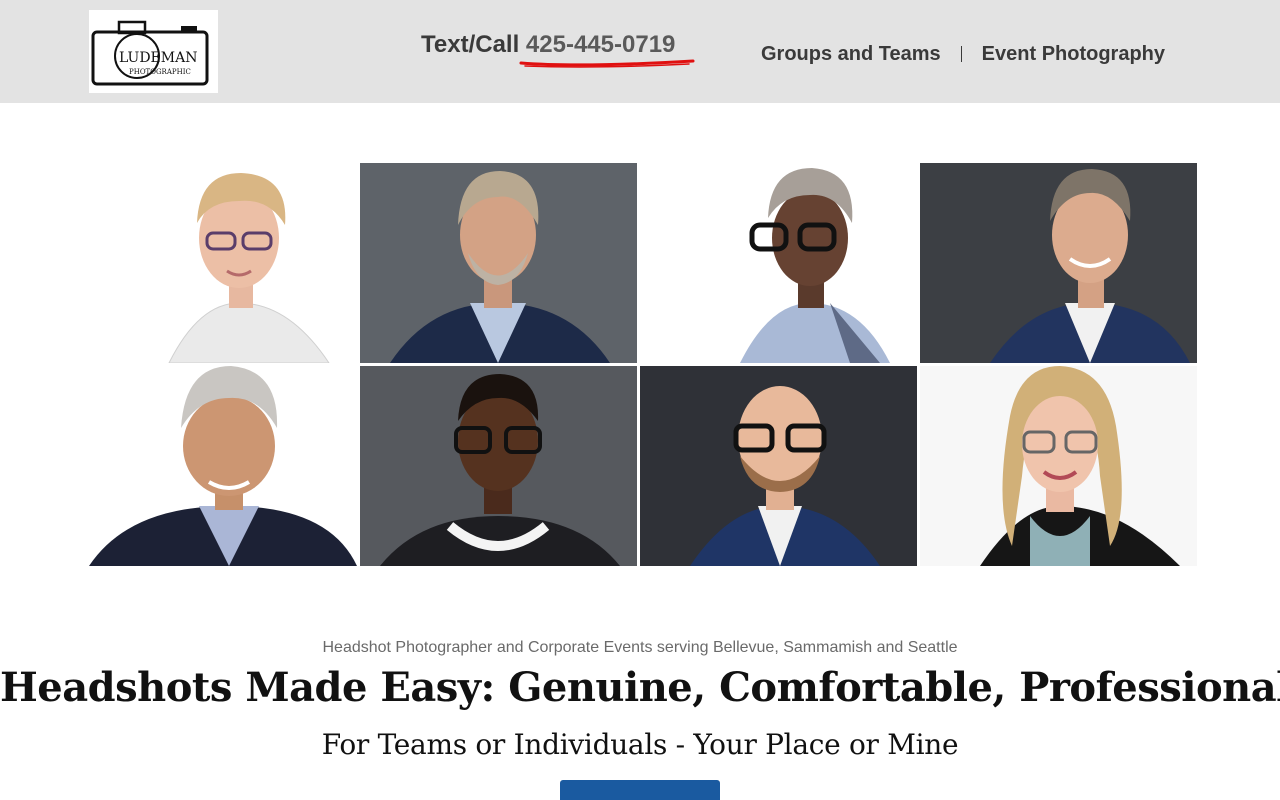 This screenshot has height=800, width=1280. I want to click on site-logo: LUDEMAN PHOTOGRAPHIC, so click(153, 51).